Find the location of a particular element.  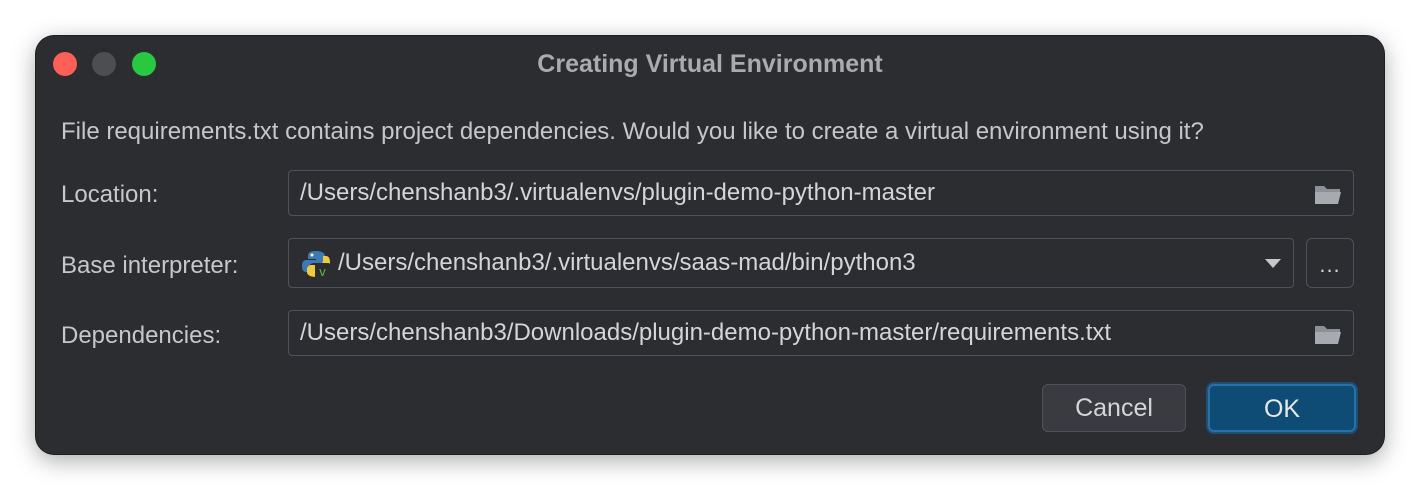

chevron-down-icon is located at coordinates (1273, 263).